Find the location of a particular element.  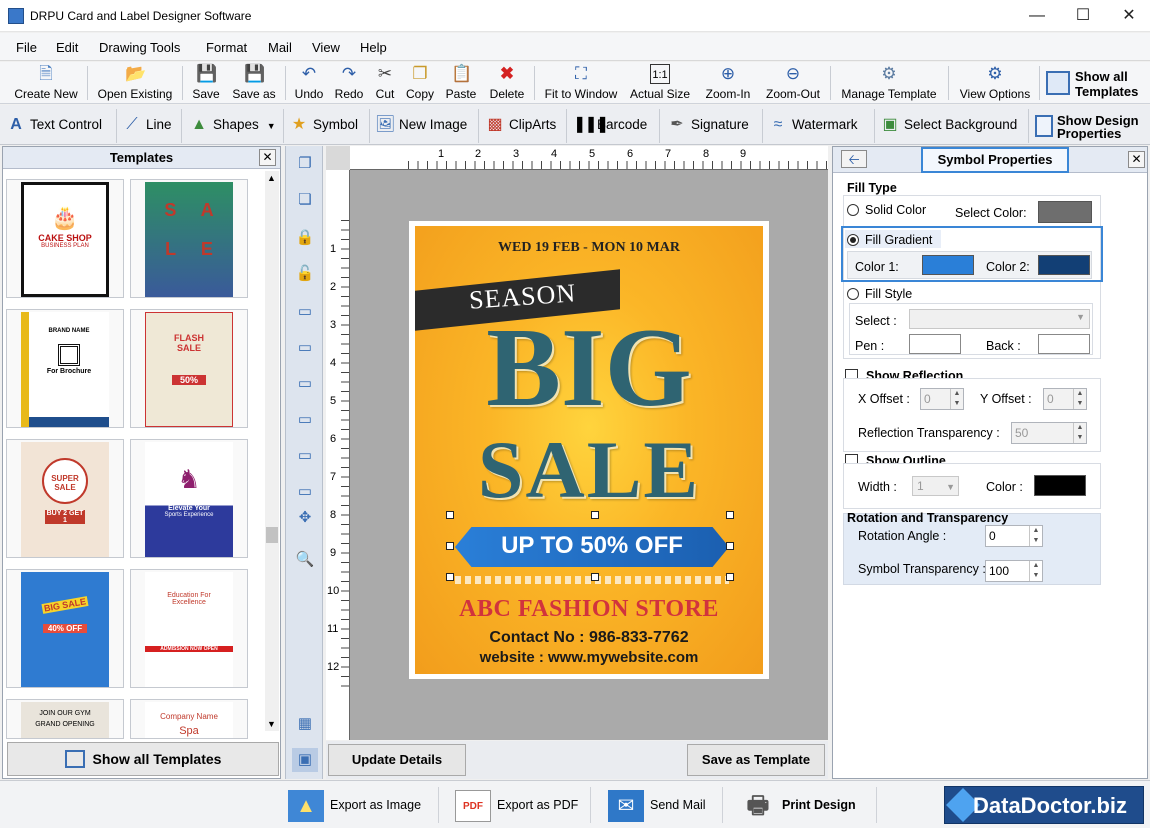

view-options-button: ⚙ View Options is located at coordinates (995, 83).